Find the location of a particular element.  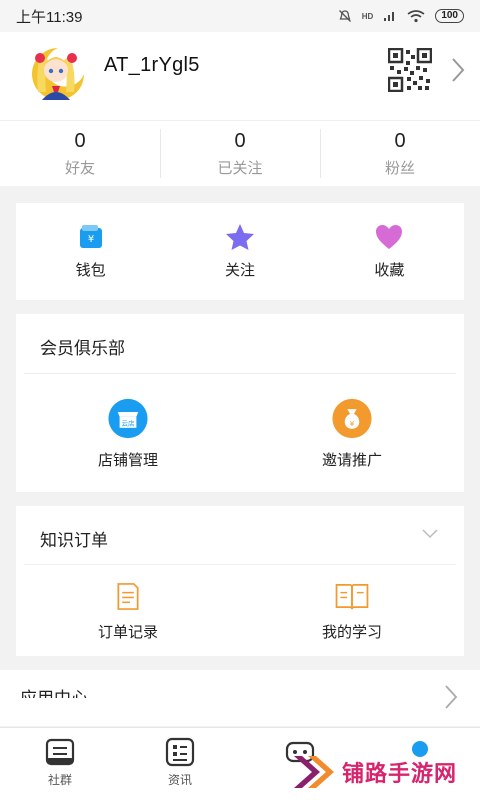

profile-header: AT_1rYgl5 is located at coordinates (240, 76).